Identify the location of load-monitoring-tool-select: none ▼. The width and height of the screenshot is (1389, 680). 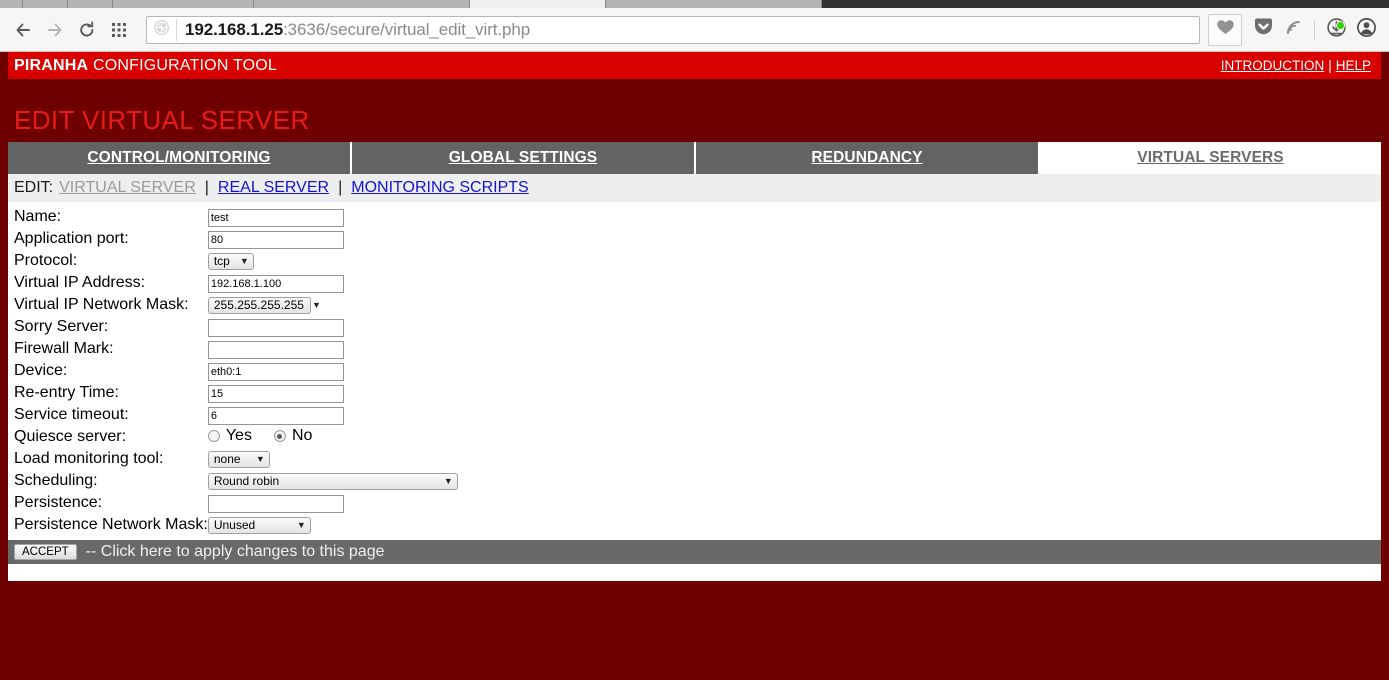
(238, 459).